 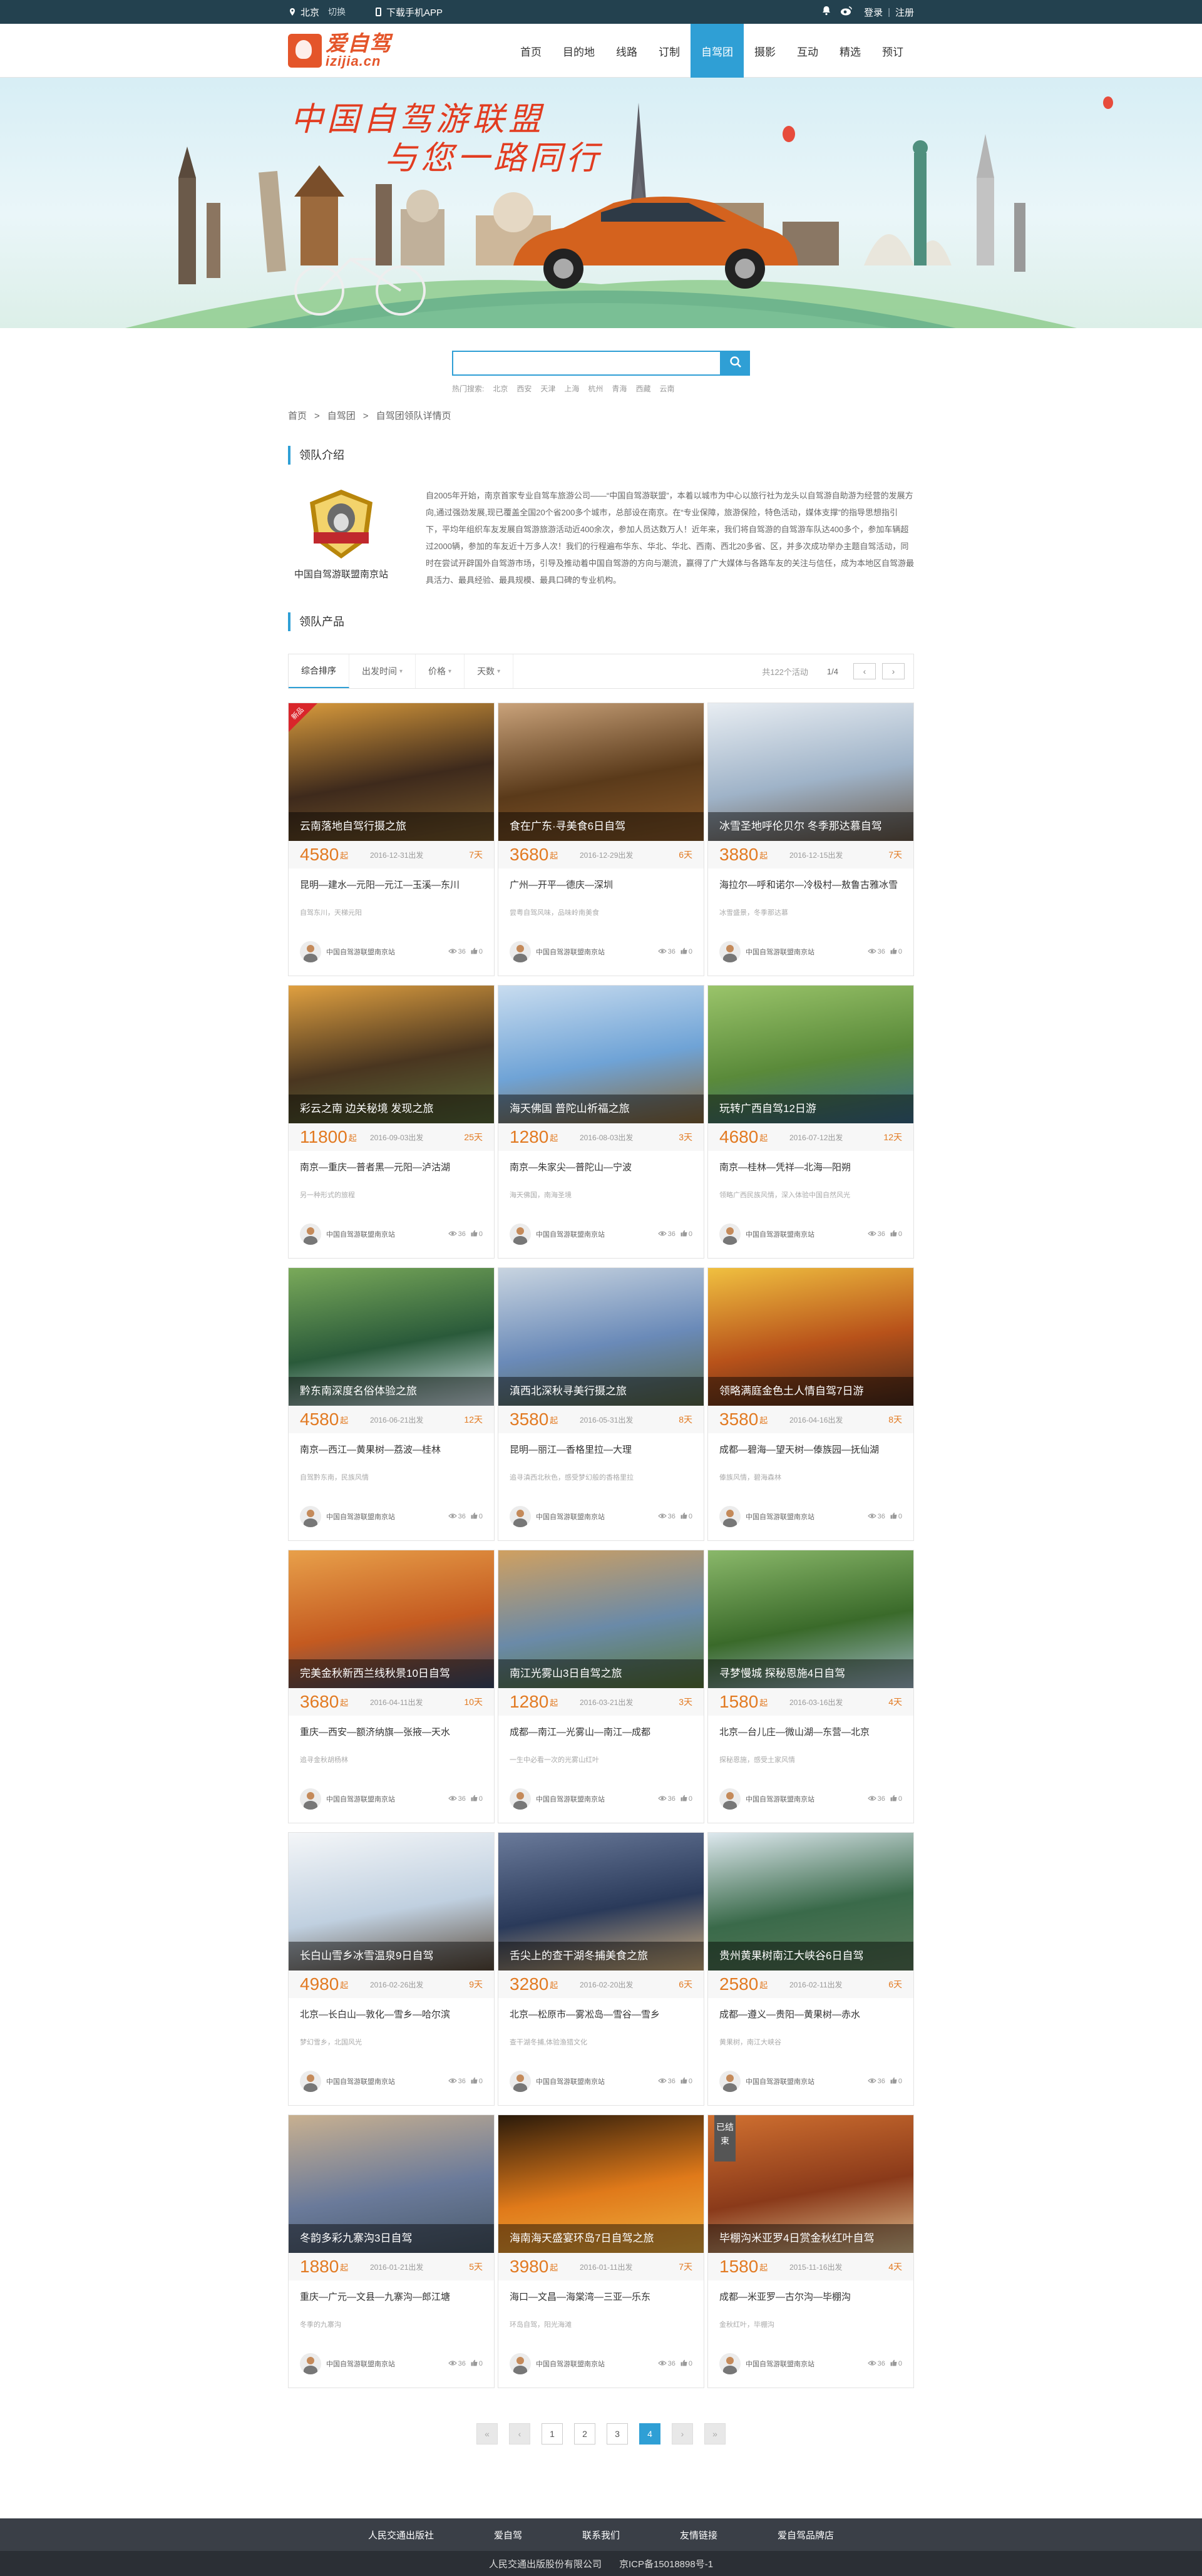 I want to click on register-link: 注册, so click(x=904, y=13).